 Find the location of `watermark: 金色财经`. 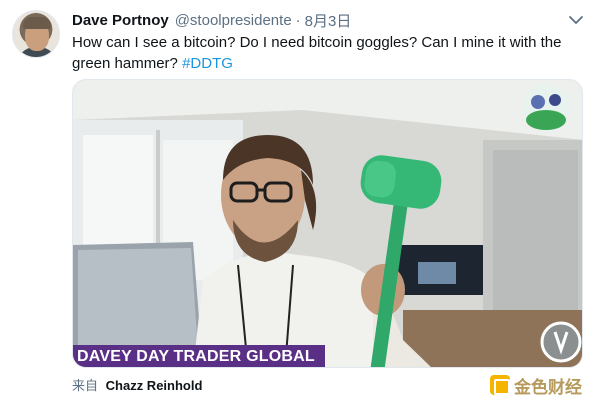

watermark: 金色财经 is located at coordinates (536, 385).